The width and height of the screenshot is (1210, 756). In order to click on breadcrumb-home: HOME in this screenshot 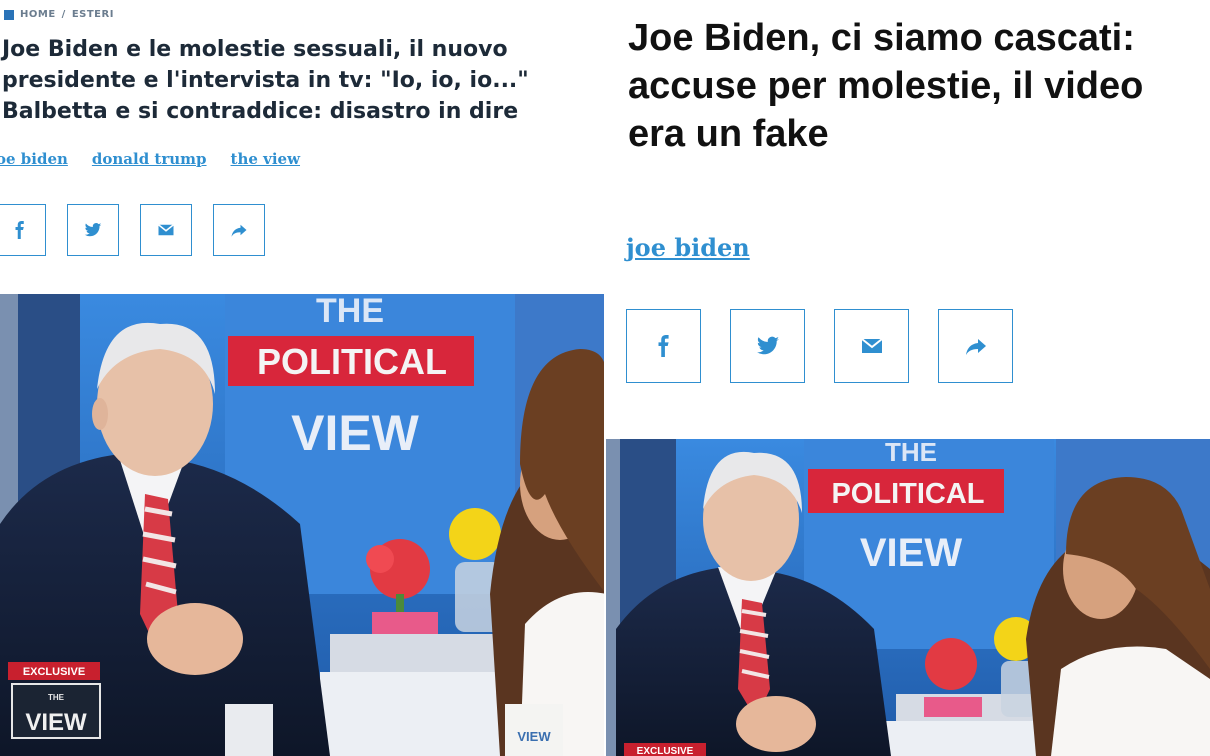, I will do `click(38, 14)`.